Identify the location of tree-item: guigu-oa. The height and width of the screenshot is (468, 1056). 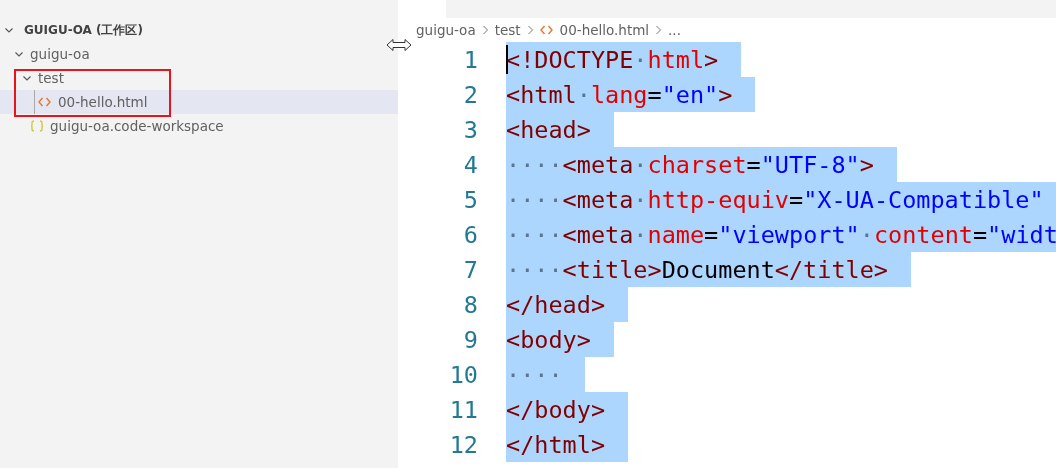
(199, 54).